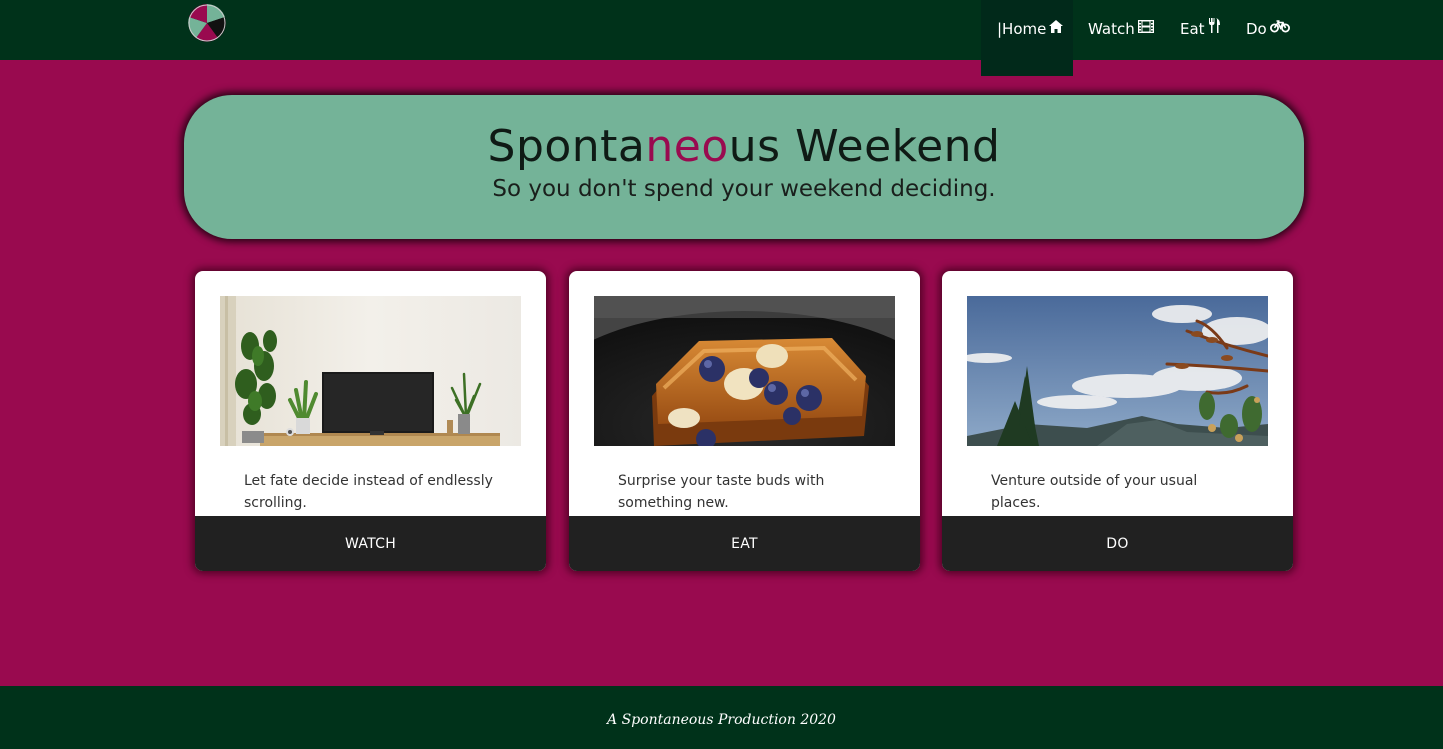 The height and width of the screenshot is (749, 1443). What do you see at coordinates (744, 371) in the screenshot?
I see `french-toast-image` at bounding box center [744, 371].